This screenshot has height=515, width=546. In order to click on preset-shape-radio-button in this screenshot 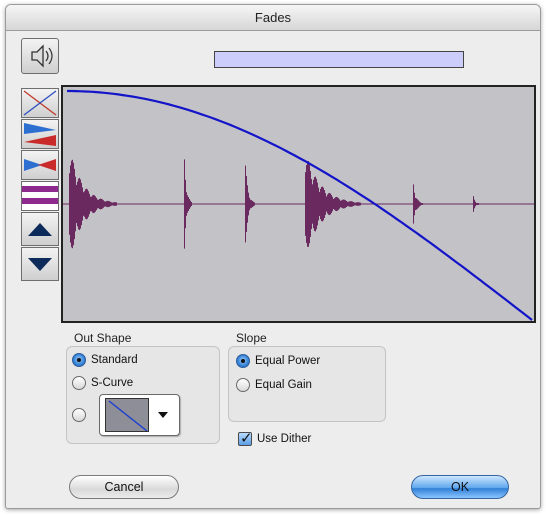, I will do `click(79, 415)`.